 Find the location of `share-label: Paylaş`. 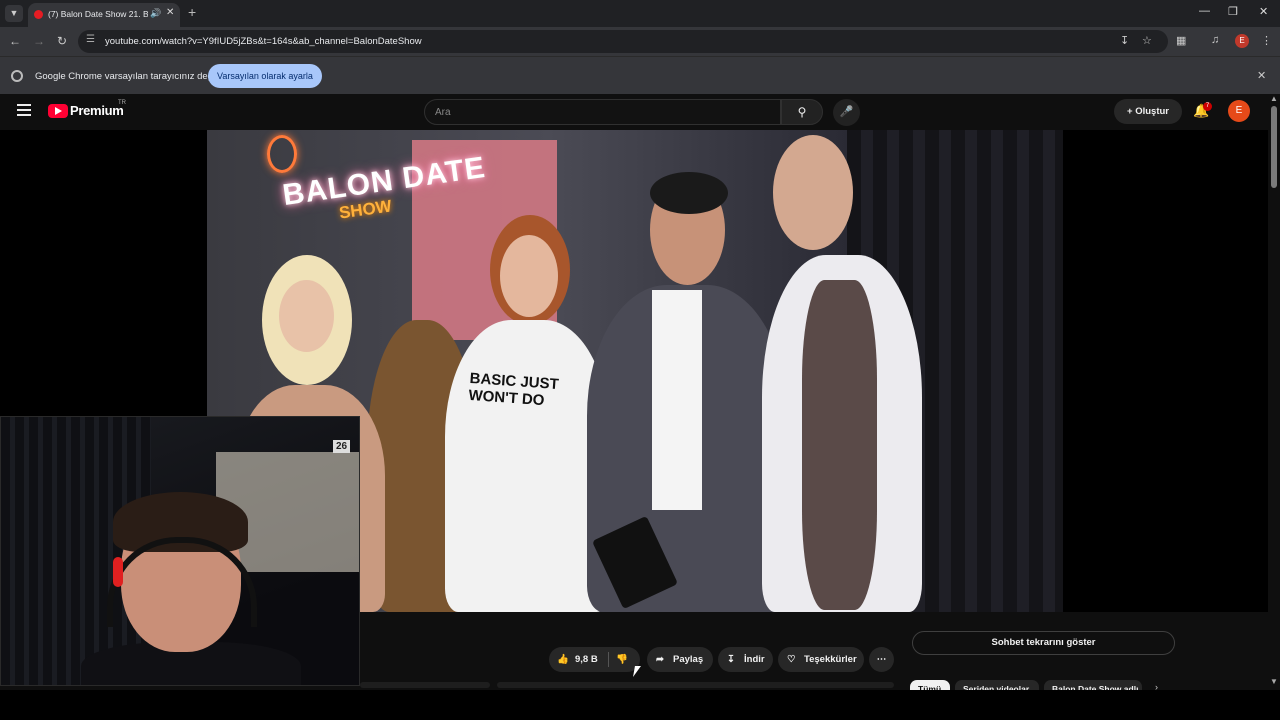

share-label: Paylaş is located at coordinates (688, 659).